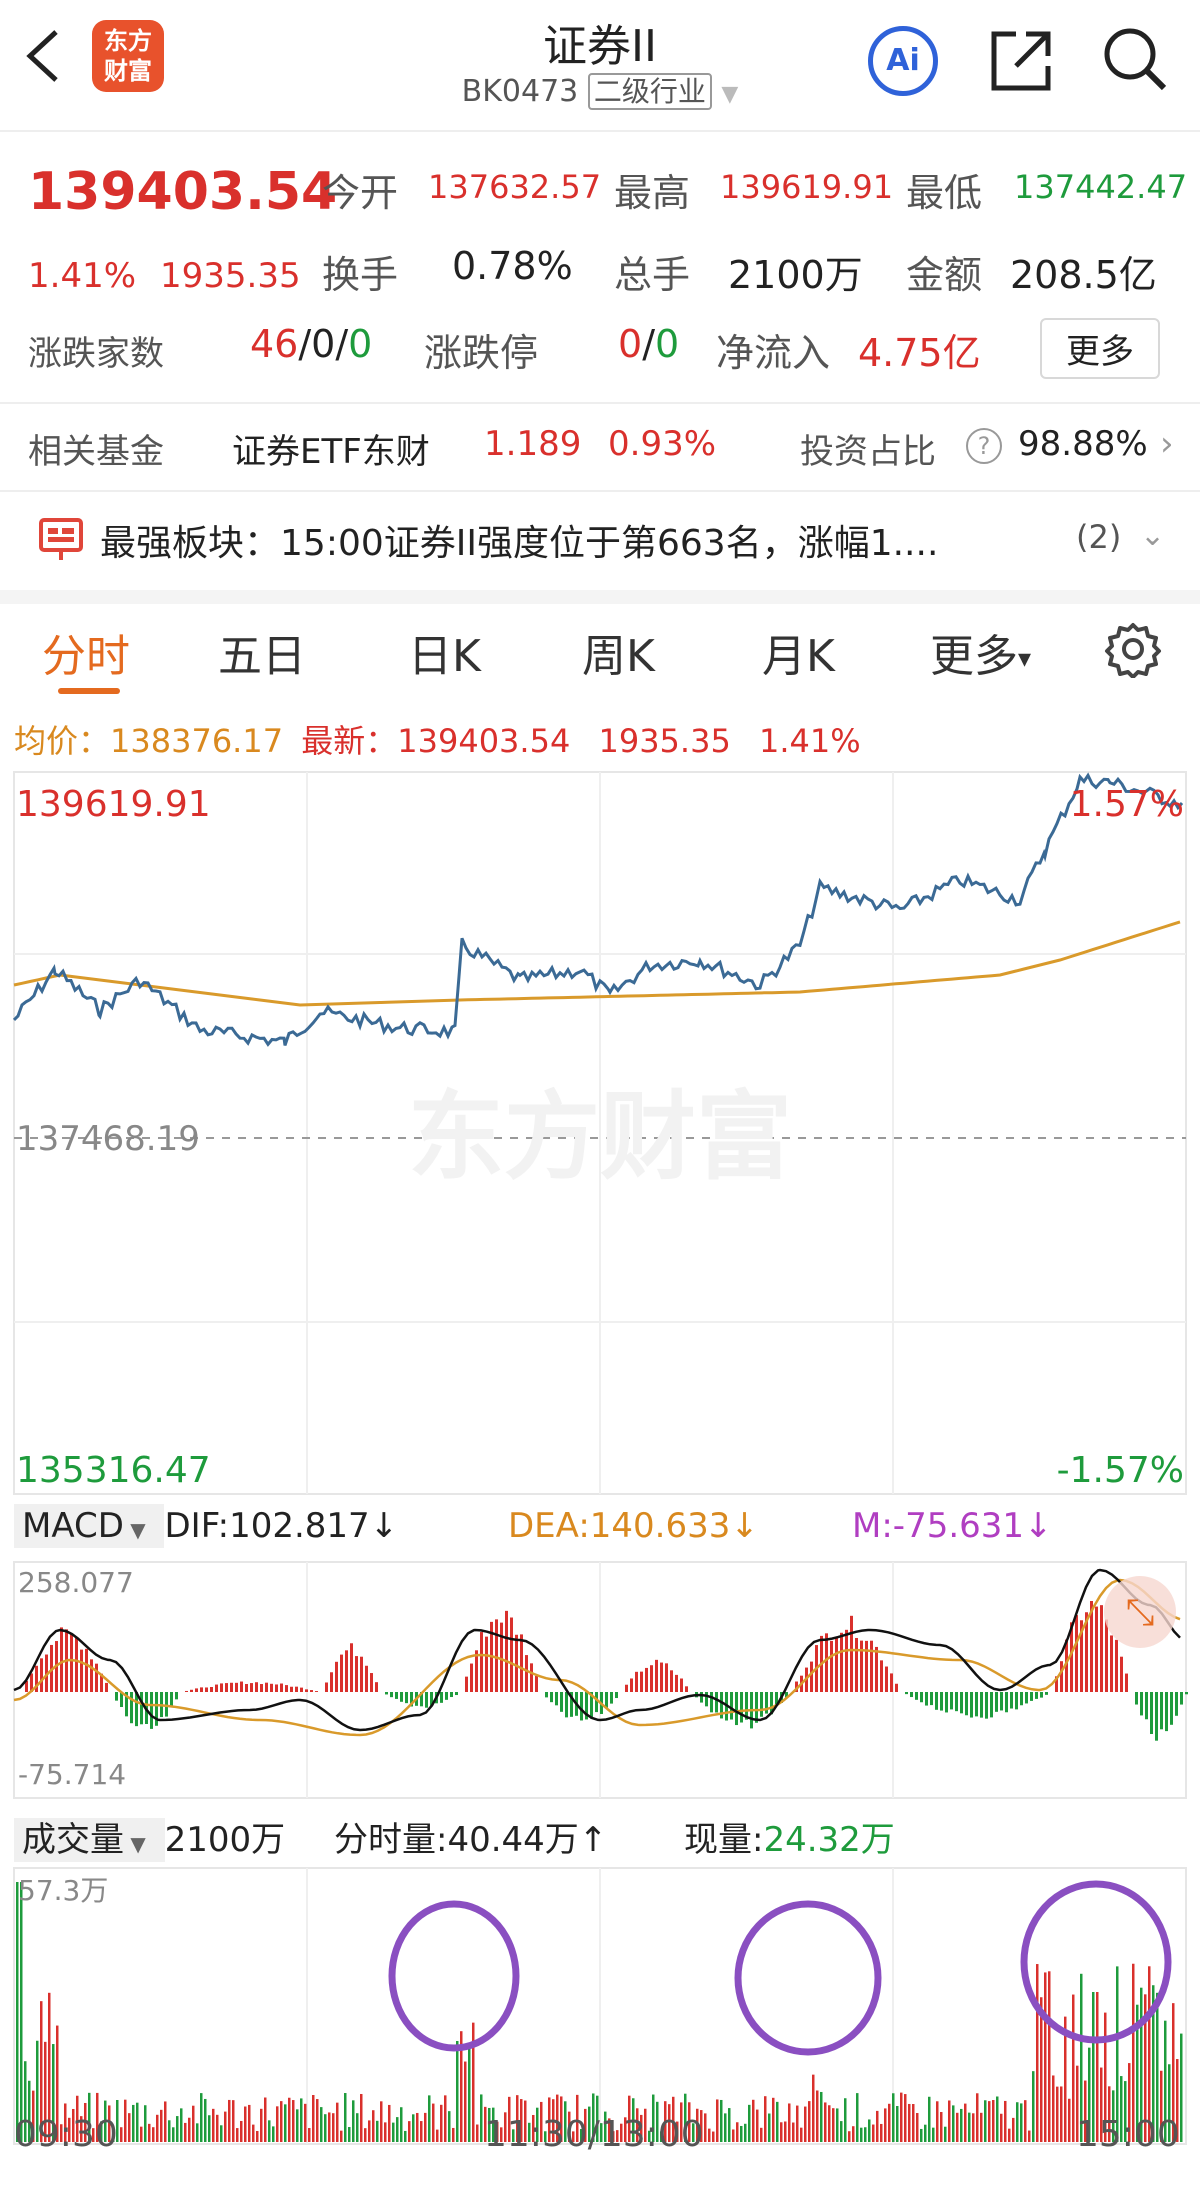  I want to click on limit-up-count: 0, so click(630, 344).